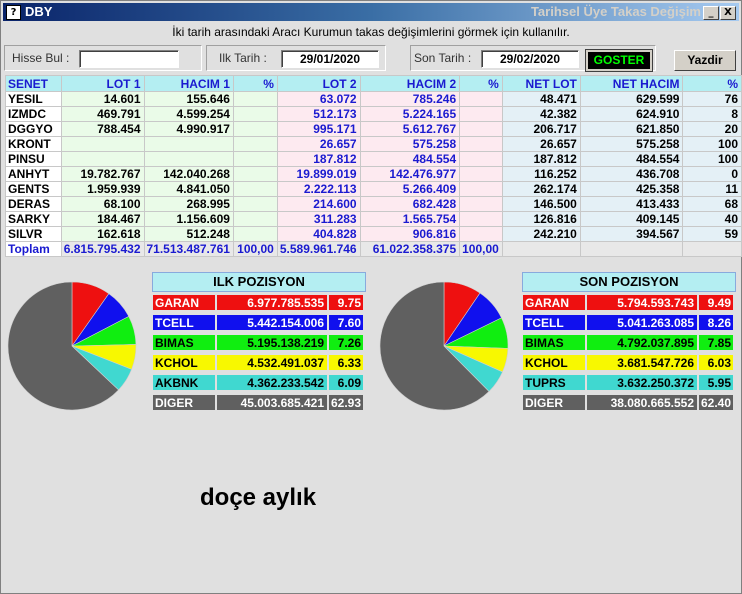 The height and width of the screenshot is (594, 742). I want to click on table-cell: 11, so click(712, 189).